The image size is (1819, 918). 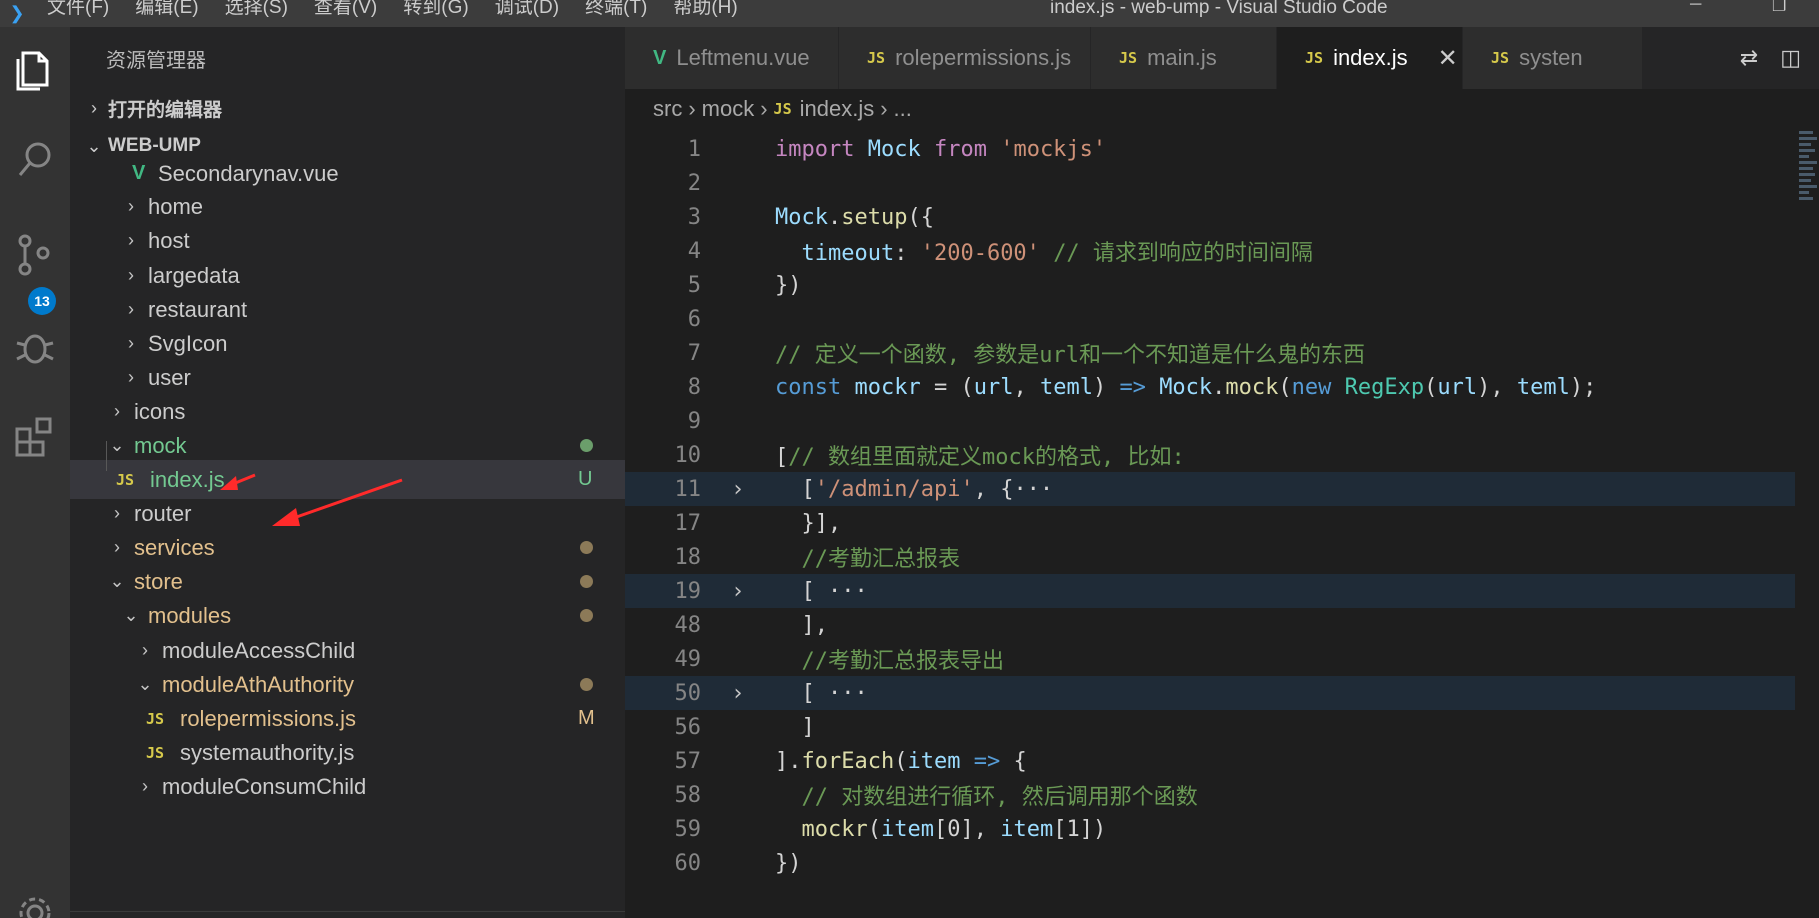 I want to click on window-title: index.js - web-ump - Visual Studio Code, so click(x=1219, y=9).